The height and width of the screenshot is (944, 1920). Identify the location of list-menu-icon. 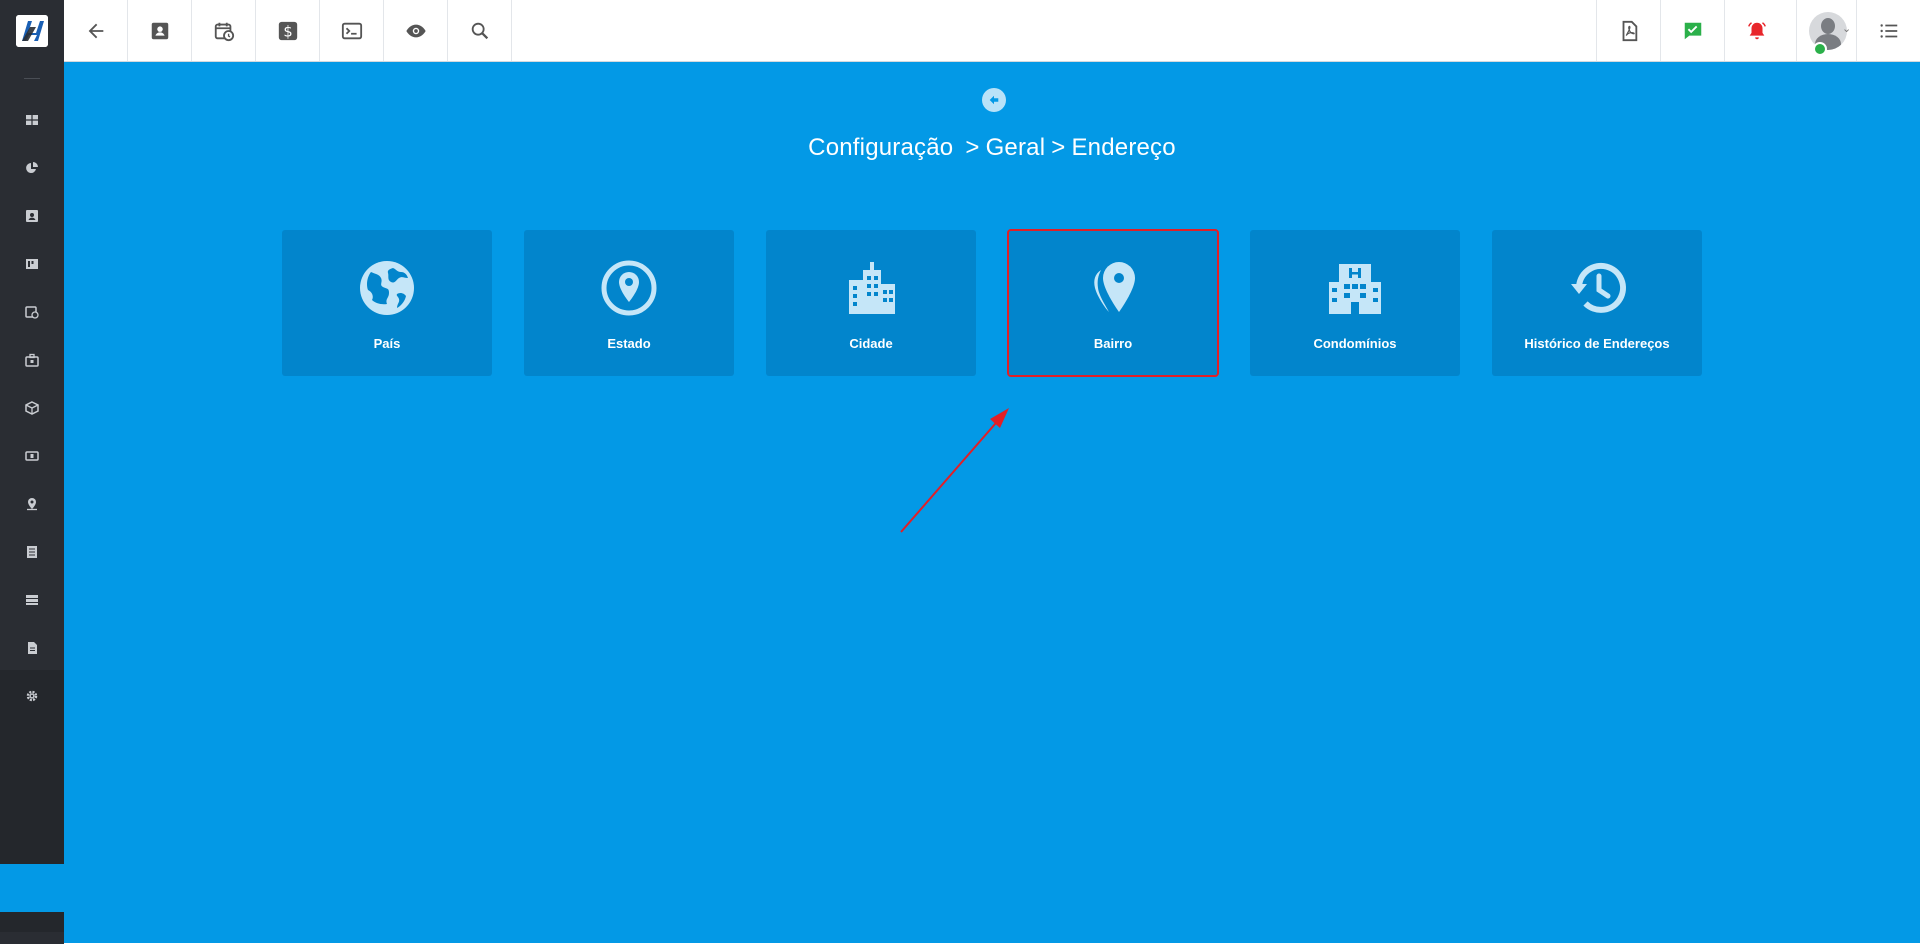
(1888, 30).